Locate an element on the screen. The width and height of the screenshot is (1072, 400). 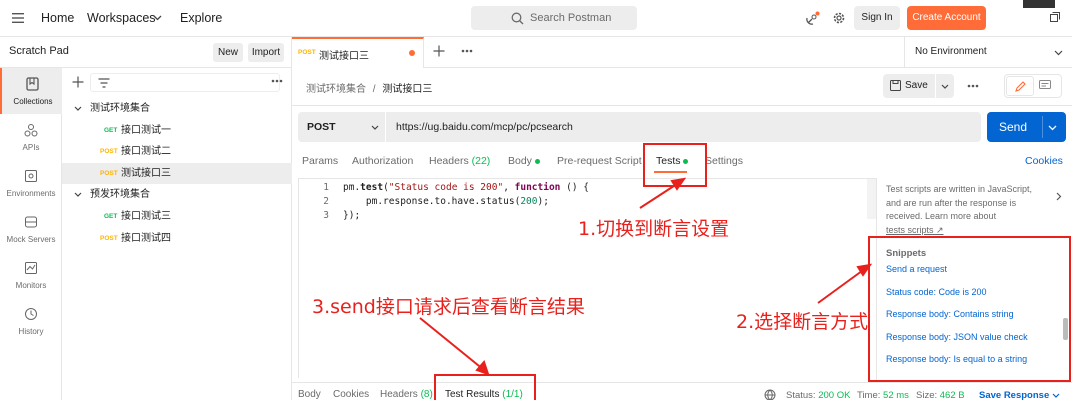
annotation-step2: 2.选择断言方式 is located at coordinates (802, 322).